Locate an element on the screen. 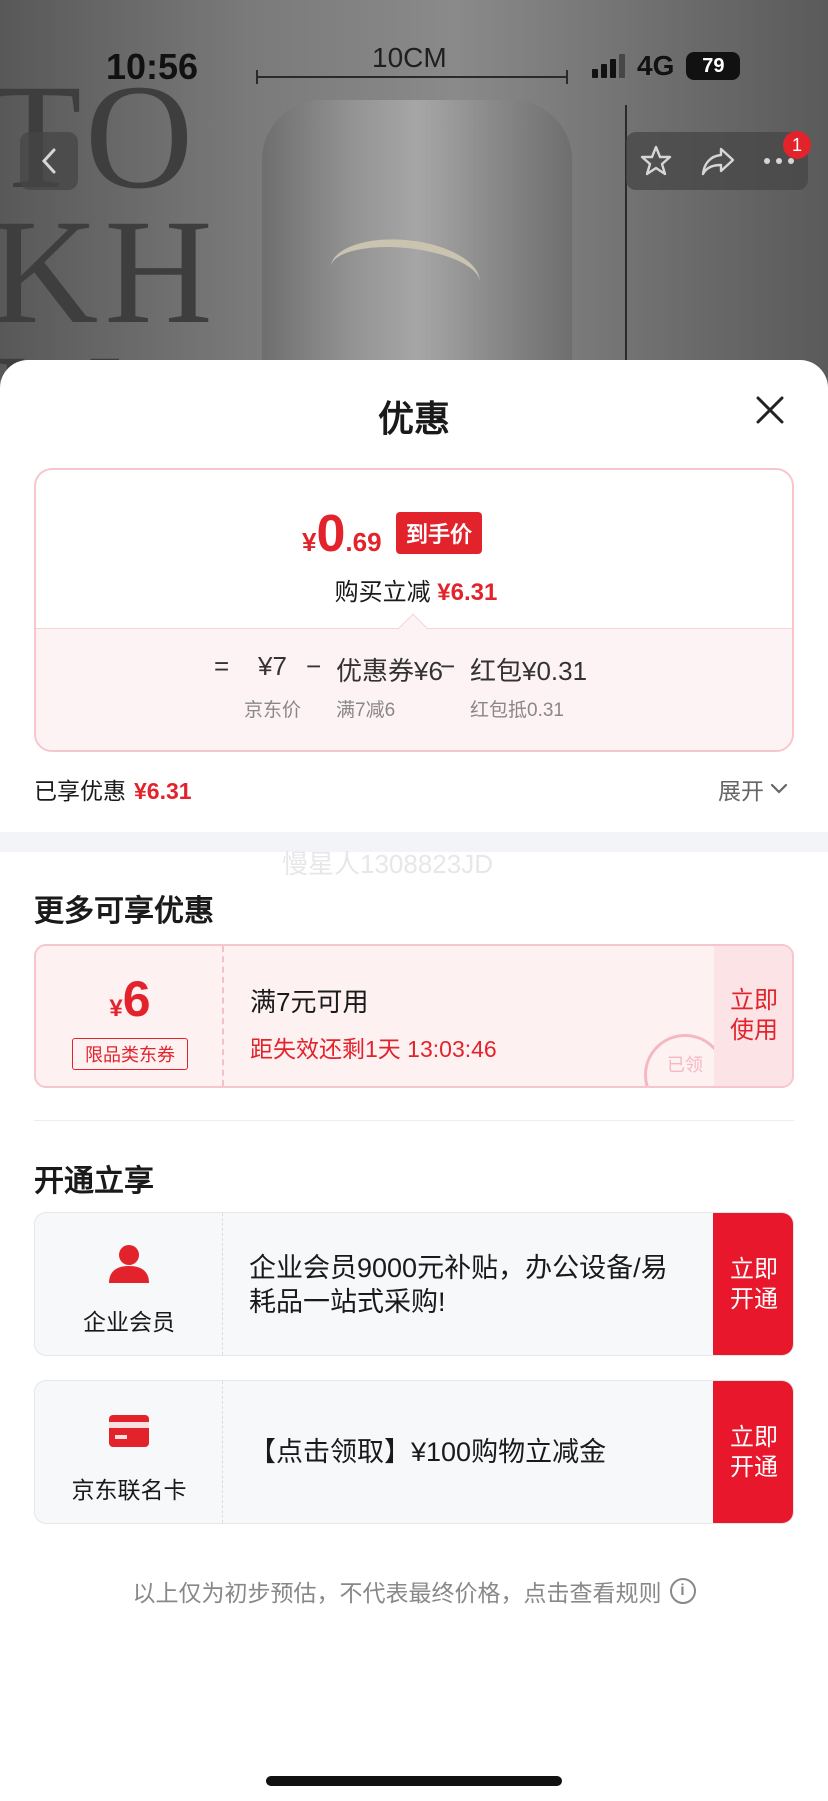 Image resolution: width=828 pixels, height=1801 pixels. credit-card-icon is located at coordinates (129, 1431).